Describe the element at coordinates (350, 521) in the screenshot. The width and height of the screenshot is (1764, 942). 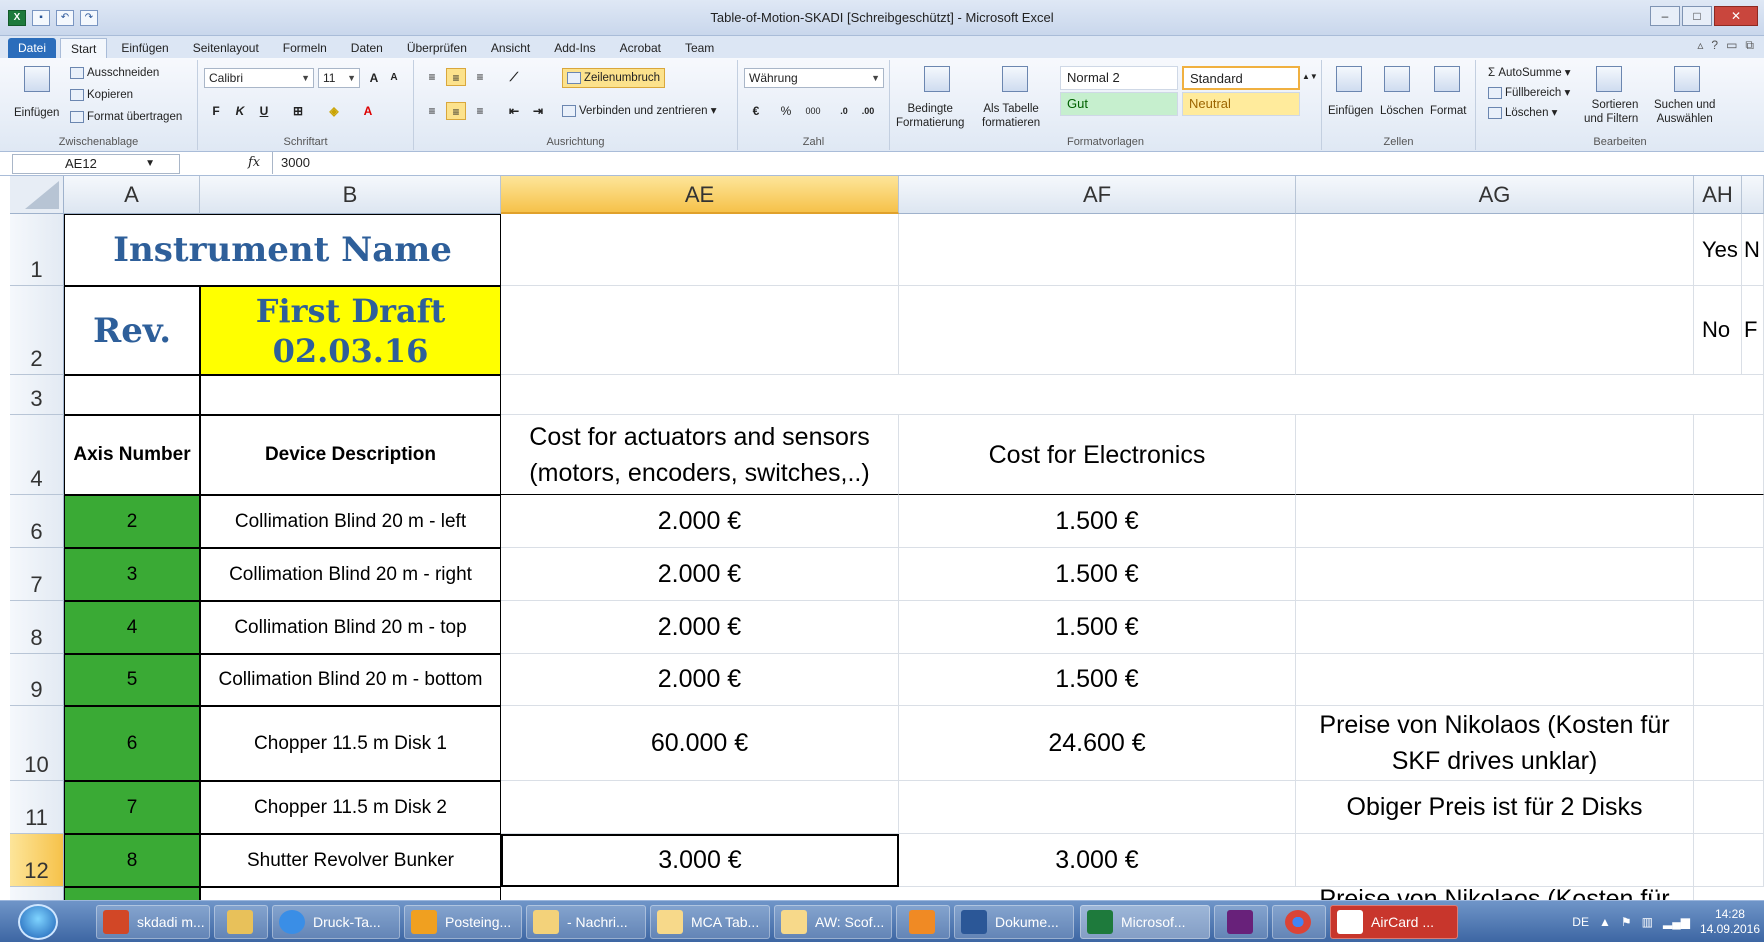
I see `device-cell: Collimation Blind 20 m - left` at that location.